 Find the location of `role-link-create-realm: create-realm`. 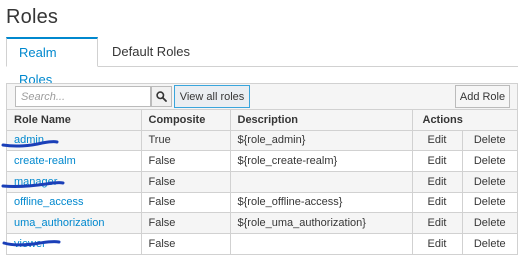

role-link-create-realm: create-realm is located at coordinates (45, 161).